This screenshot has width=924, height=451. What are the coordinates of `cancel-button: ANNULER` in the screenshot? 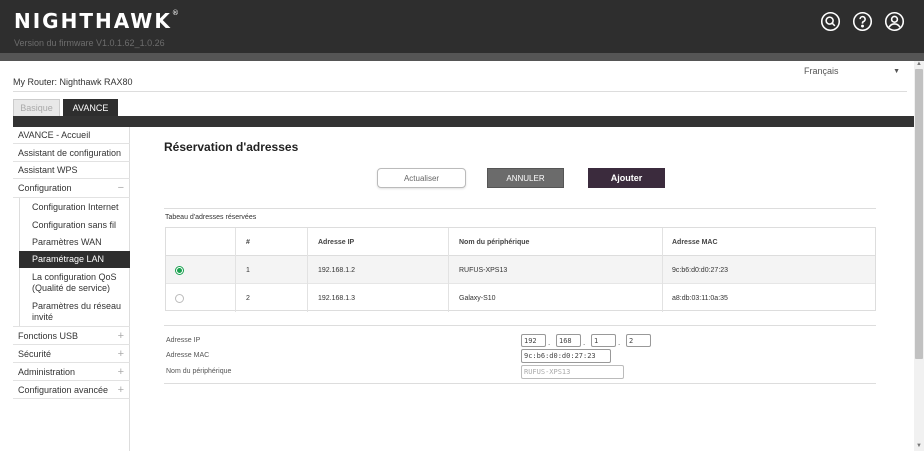 It's located at (525, 178).